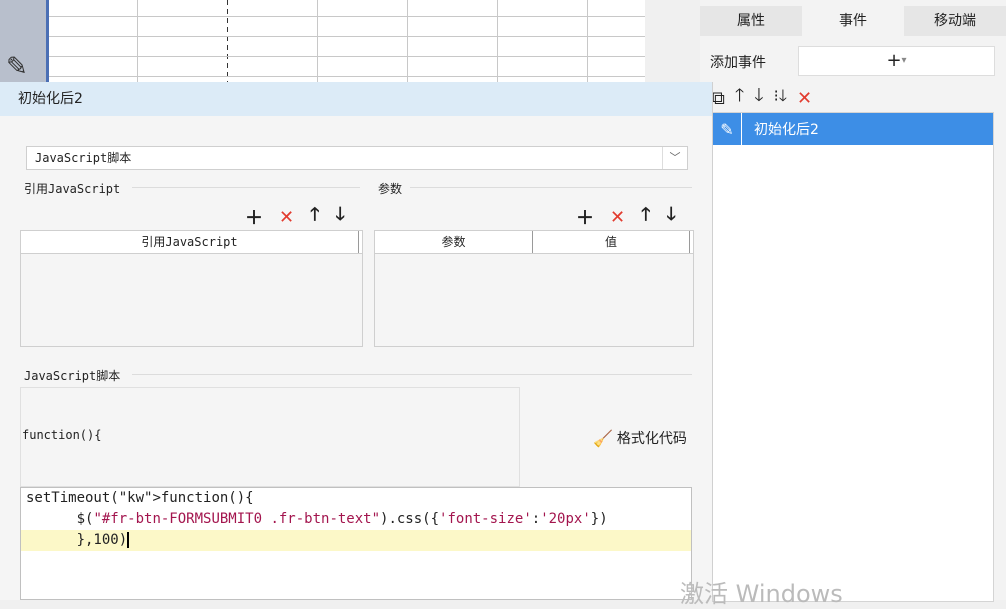 The height and width of the screenshot is (609, 1006). I want to click on tab-properties: 属性, so click(751, 21).